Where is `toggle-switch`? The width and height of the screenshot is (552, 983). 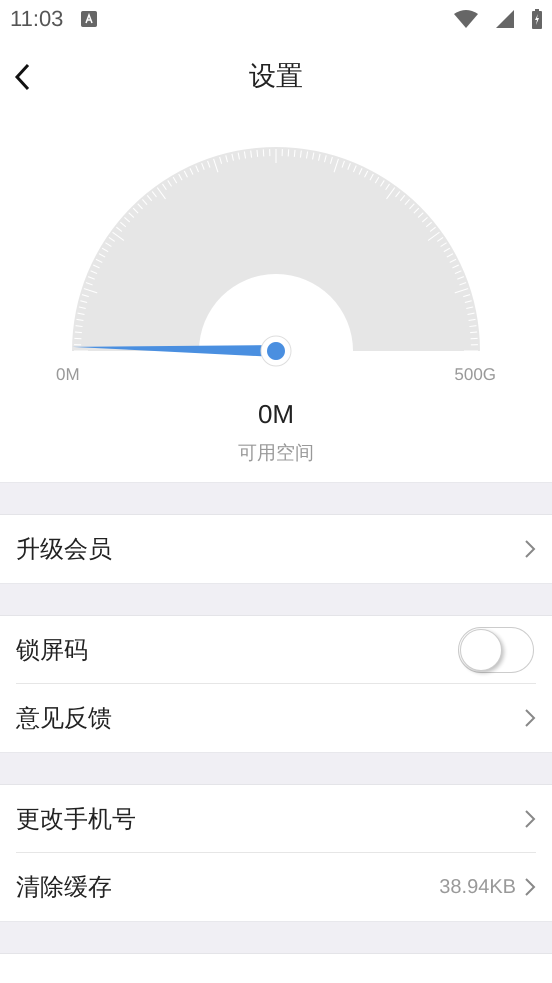
toggle-switch is located at coordinates (496, 650).